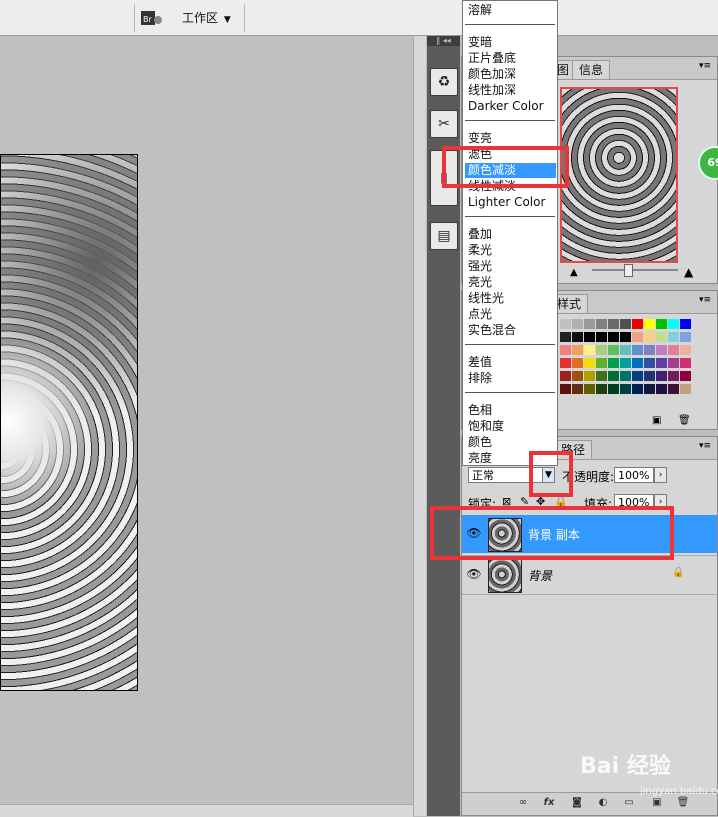 The width and height of the screenshot is (718, 817). I want to click on add-mask-icon: ◙, so click(577, 803).